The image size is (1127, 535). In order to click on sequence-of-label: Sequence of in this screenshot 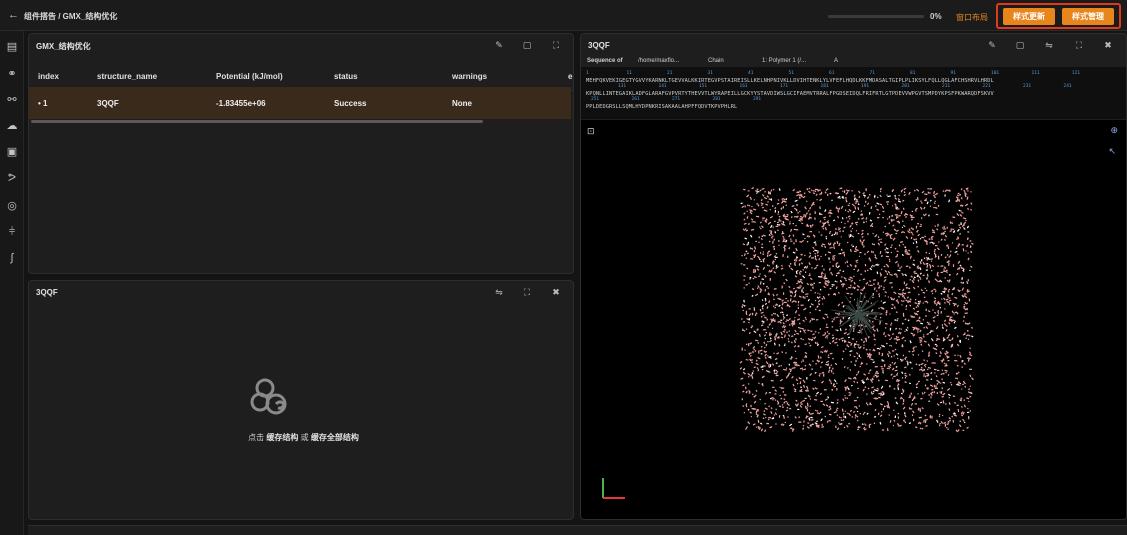, I will do `click(605, 61)`.